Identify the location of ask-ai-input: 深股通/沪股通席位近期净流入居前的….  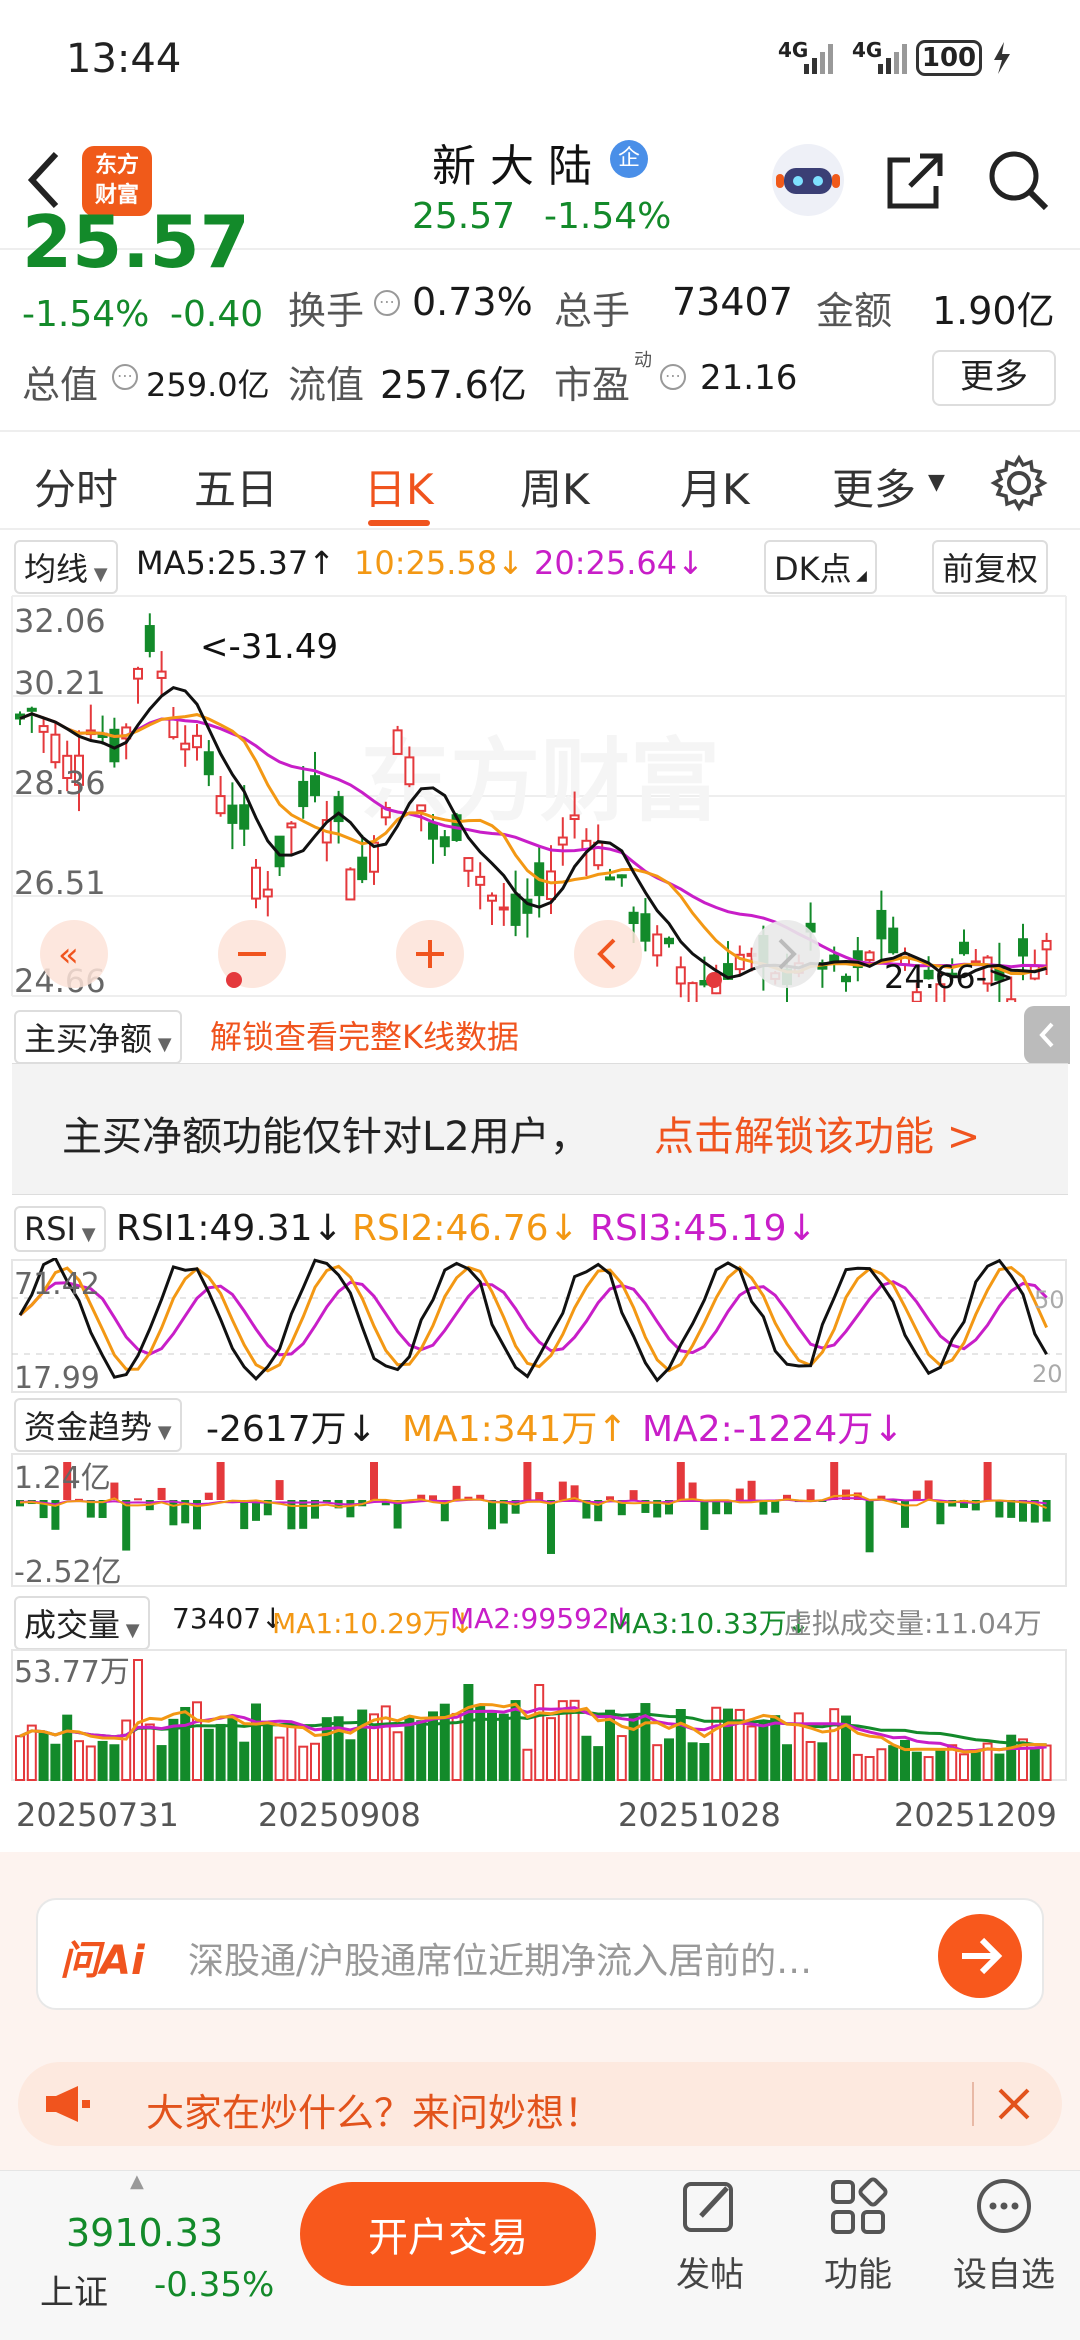
(548, 1958).